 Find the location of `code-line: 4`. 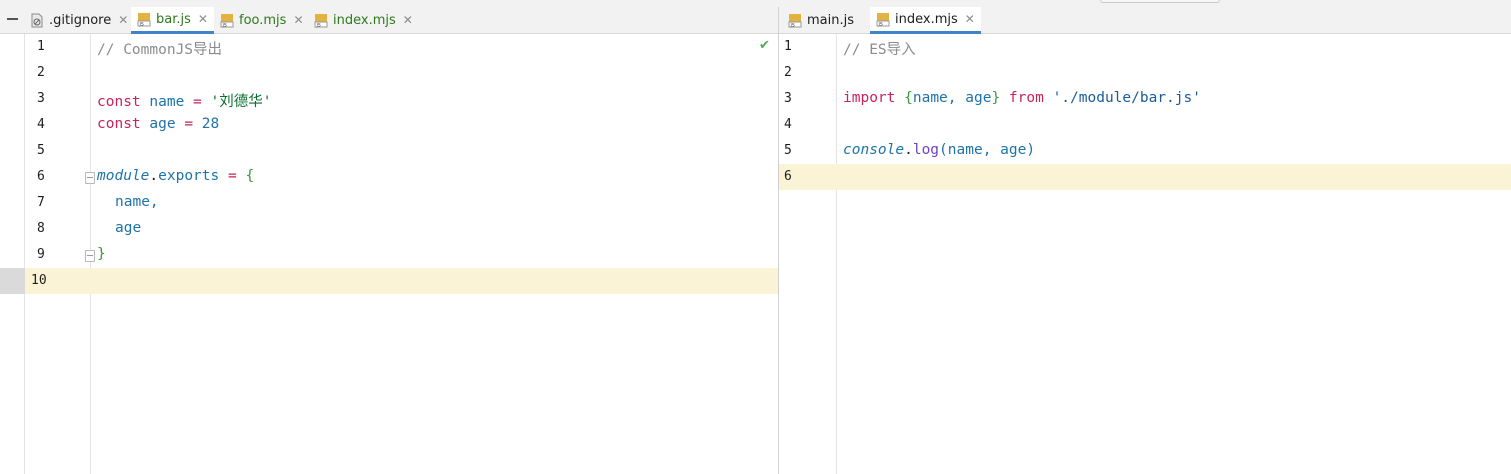

code-line: 4 is located at coordinates (1145, 125).